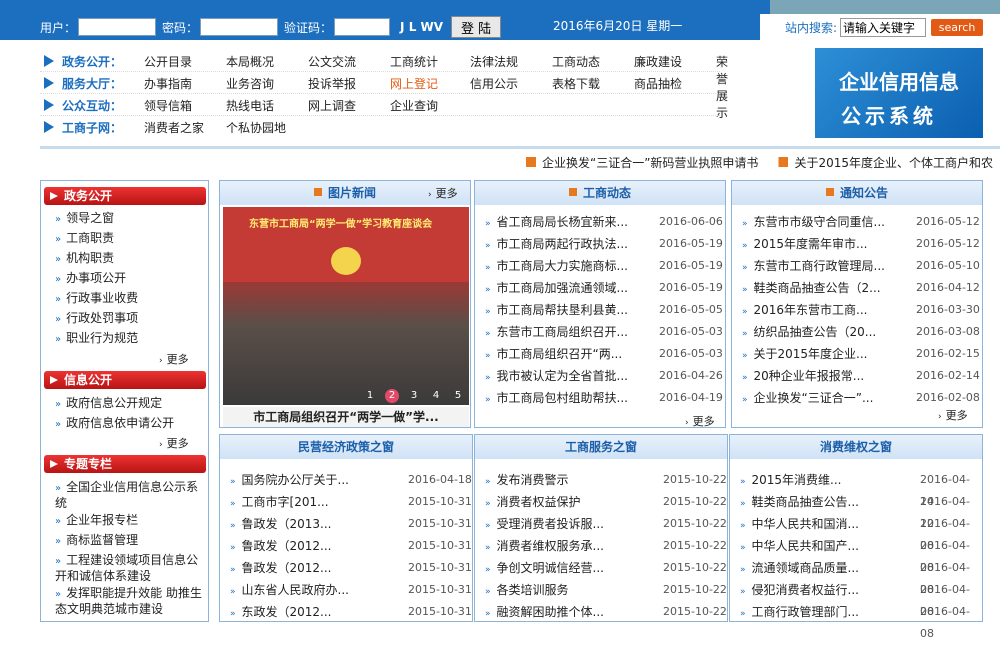  Describe the element at coordinates (131, 541) in the screenshot. I see `sidebar-link: » 商标监督管理` at that location.